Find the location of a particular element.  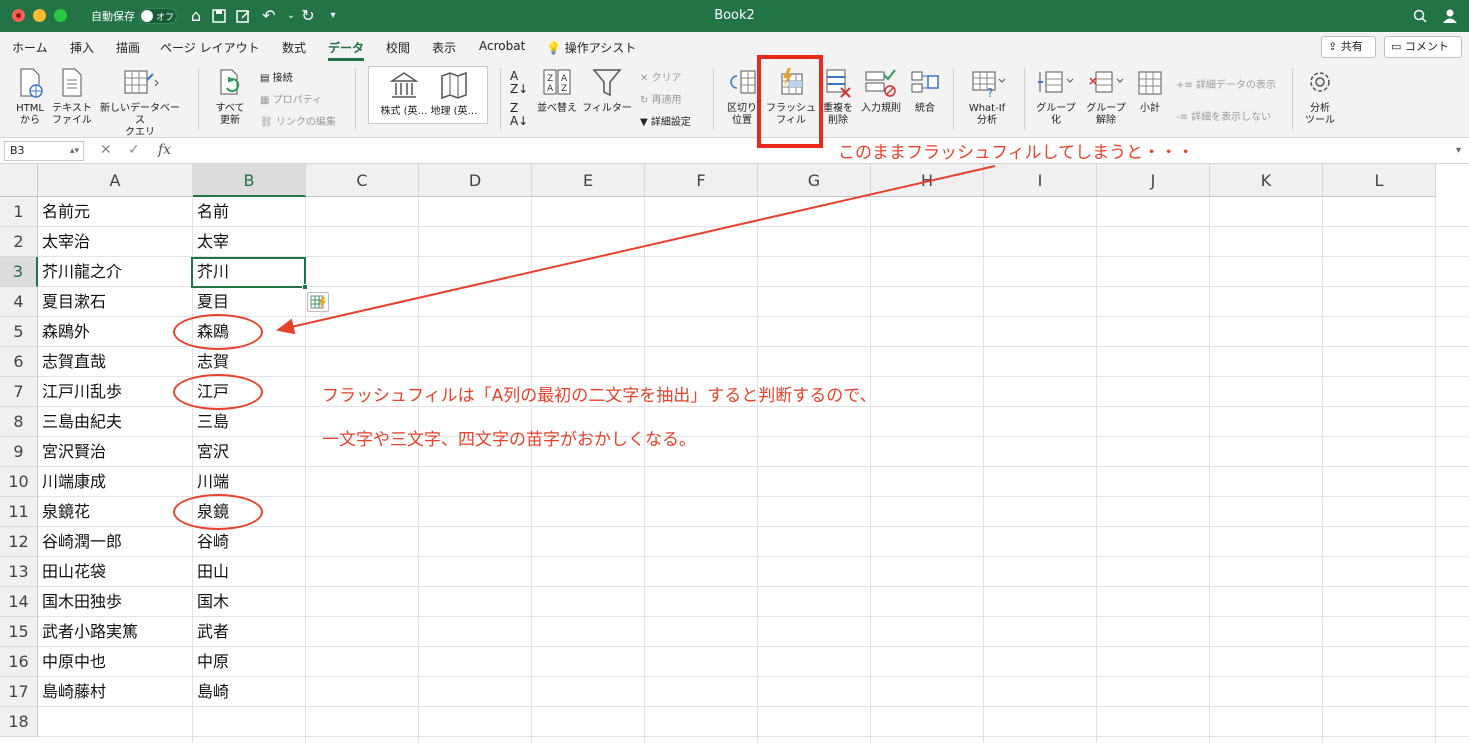

row-header-2: 2 is located at coordinates (19, 242).